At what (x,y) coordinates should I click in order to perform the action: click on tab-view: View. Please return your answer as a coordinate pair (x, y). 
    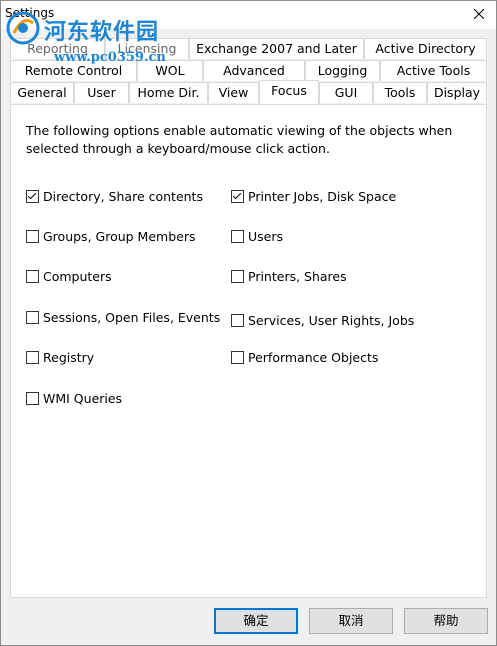
    Looking at the image, I should click on (233, 92).